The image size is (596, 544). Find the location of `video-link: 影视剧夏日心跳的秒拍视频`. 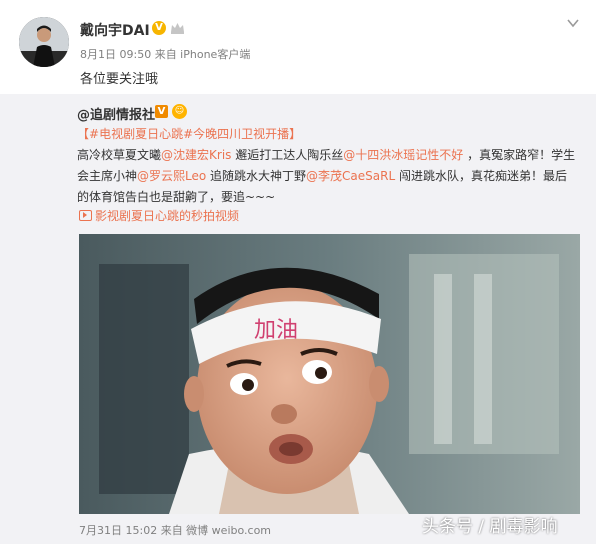

video-link: 影视剧夏日心跳的秒拍视频 is located at coordinates (159, 215).